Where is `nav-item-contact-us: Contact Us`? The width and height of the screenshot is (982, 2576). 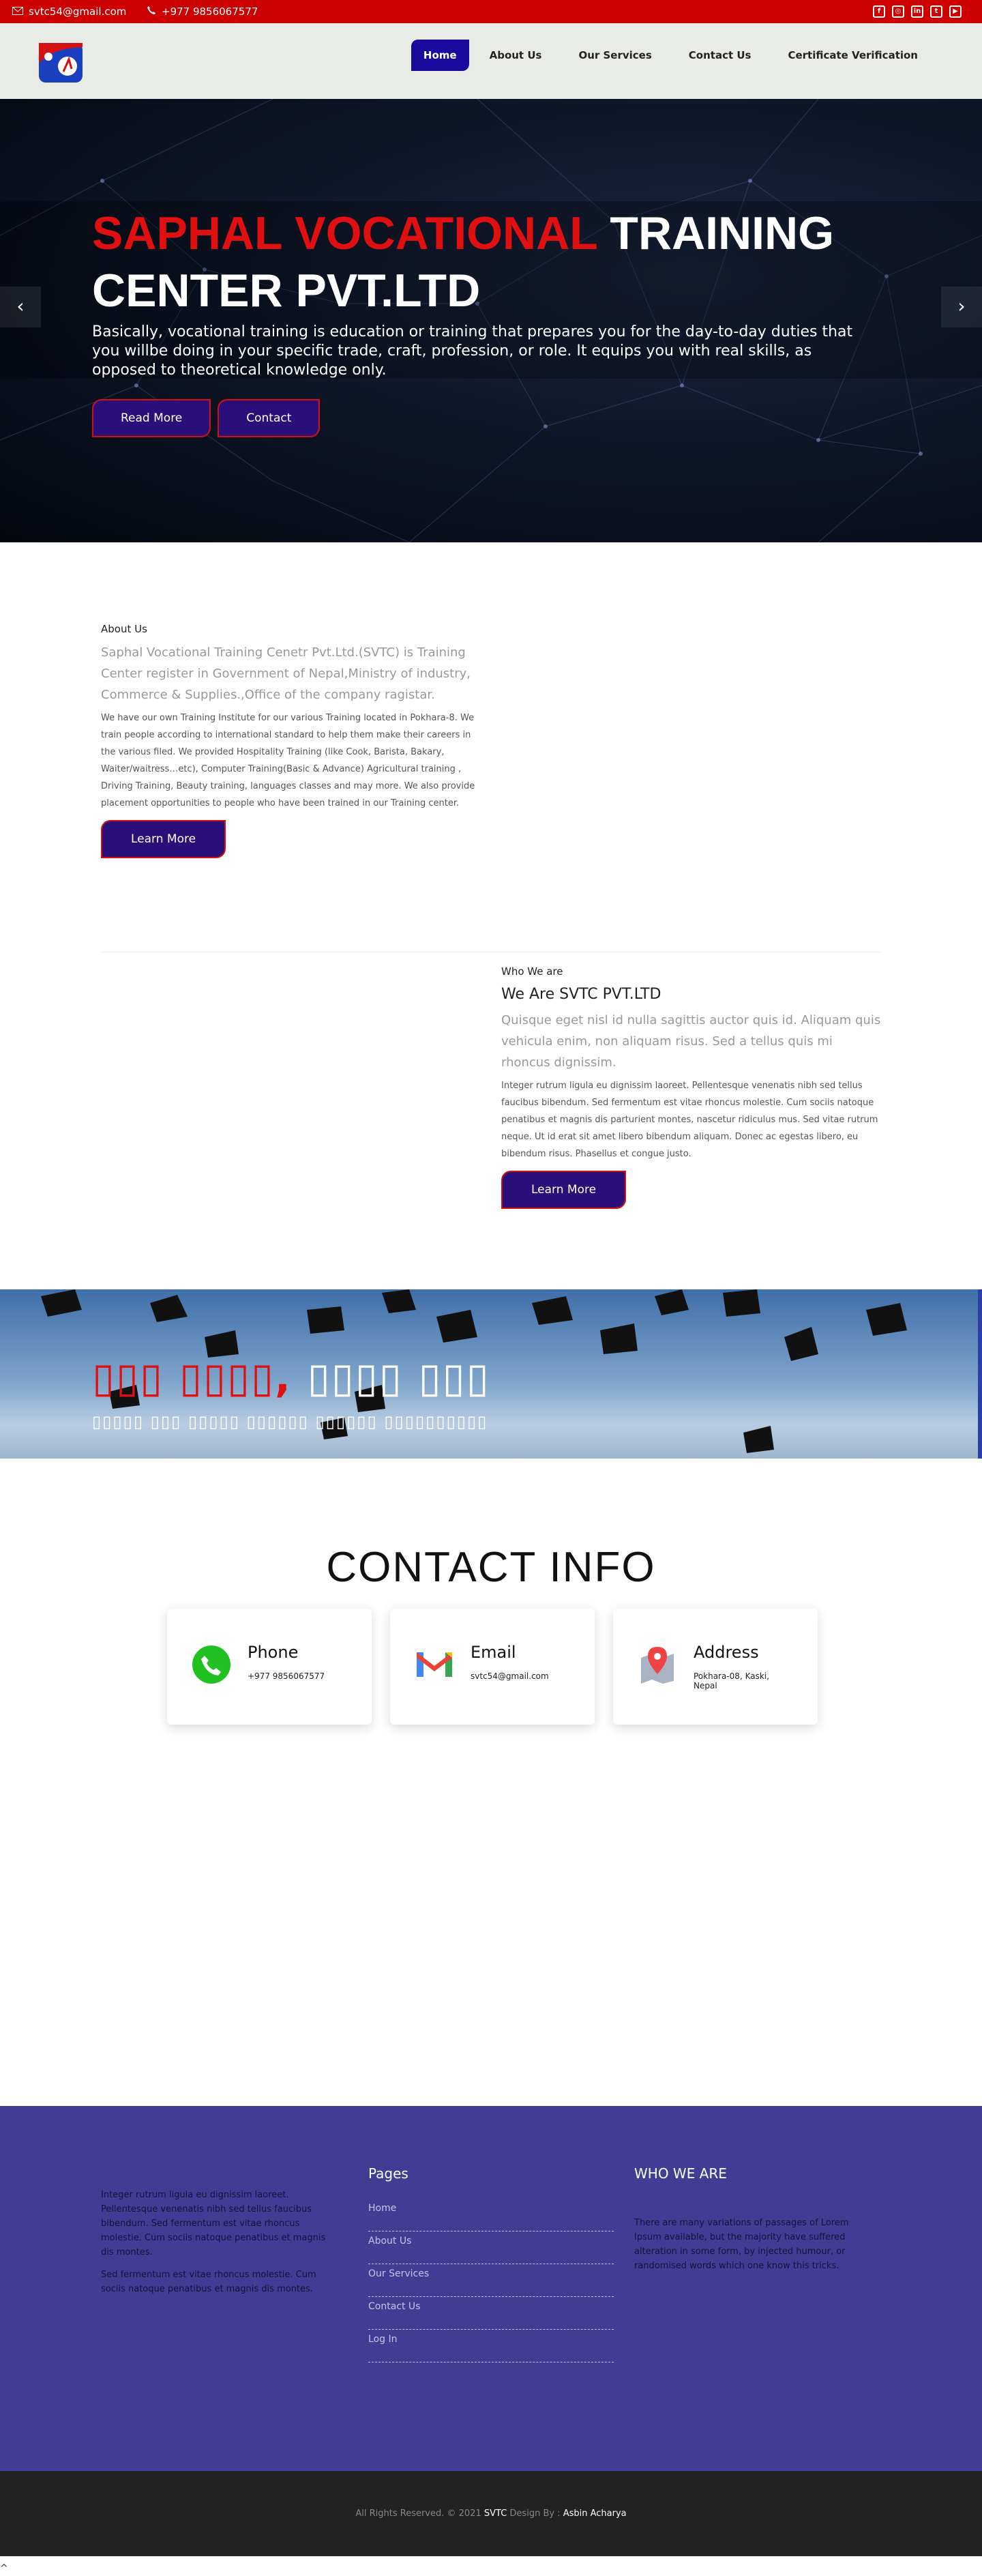 nav-item-contact-us: Contact Us is located at coordinates (720, 56).